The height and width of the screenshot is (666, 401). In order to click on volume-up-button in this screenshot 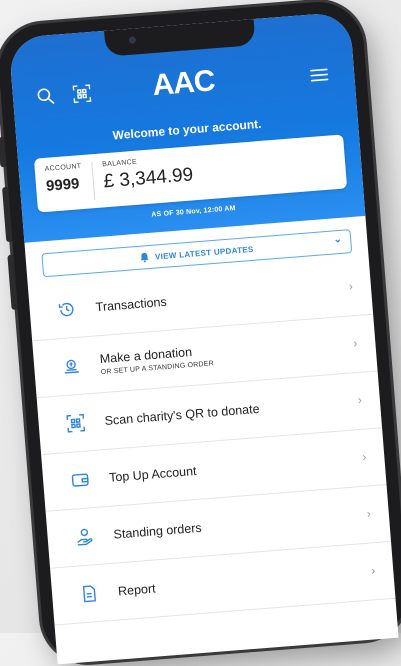, I will do `click(7, 214)`.